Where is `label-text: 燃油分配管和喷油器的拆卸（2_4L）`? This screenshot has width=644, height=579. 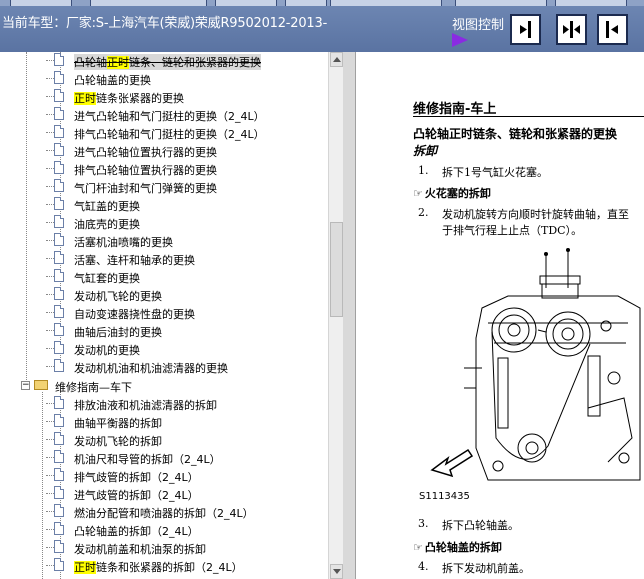
label-text: 燃油分配管和喷油器的拆卸（2_4L） is located at coordinates (164, 513).